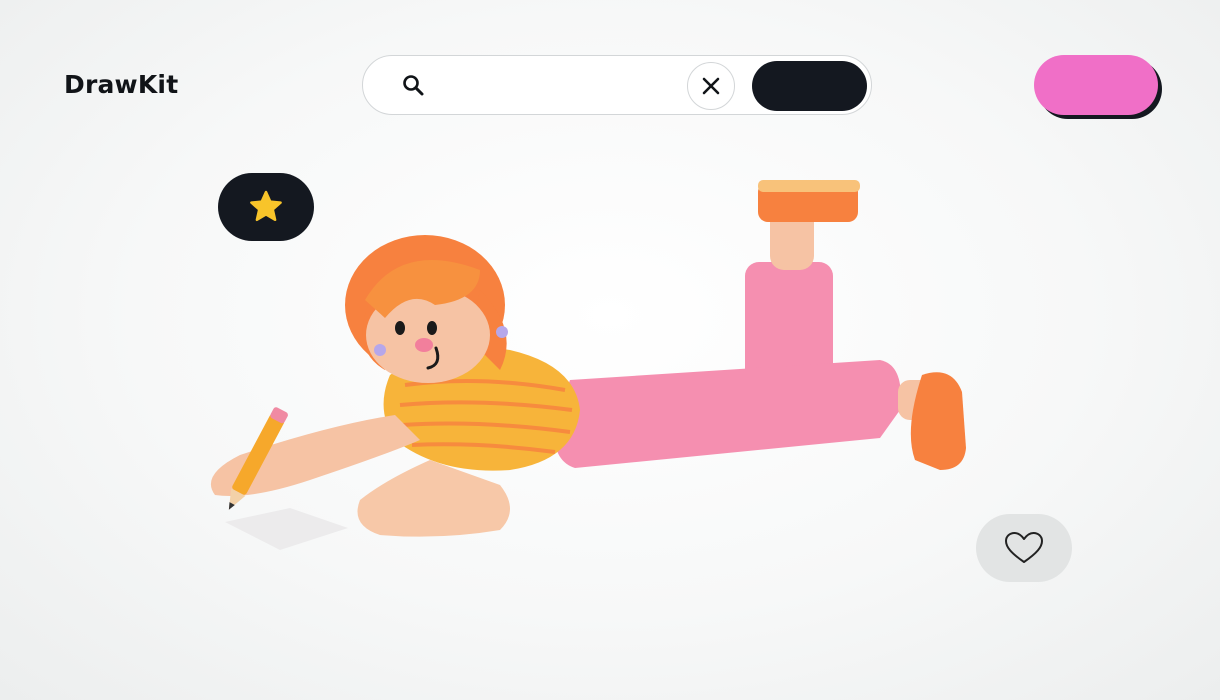 This screenshot has height=700, width=1220. I want to click on search-icon, so click(413, 85).